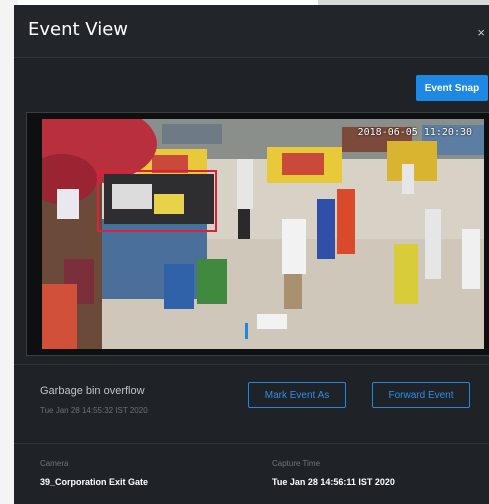  I want to click on event-snap-button: Event Snap, so click(452, 88).